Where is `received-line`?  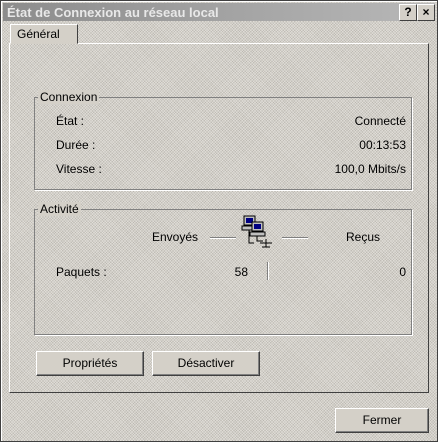
received-line is located at coordinates (295, 237).